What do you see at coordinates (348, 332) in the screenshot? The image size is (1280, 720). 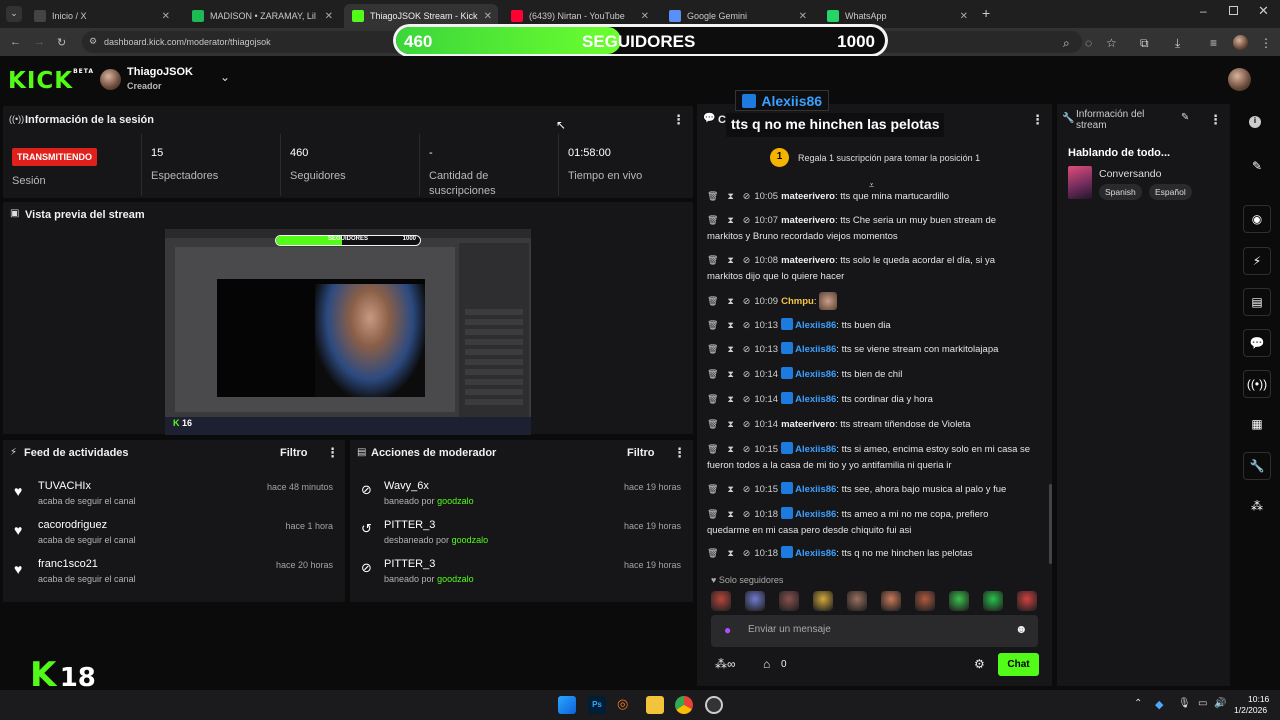 I see `stream-preview-video: SEGUIDORES 1000 K 16` at bounding box center [348, 332].